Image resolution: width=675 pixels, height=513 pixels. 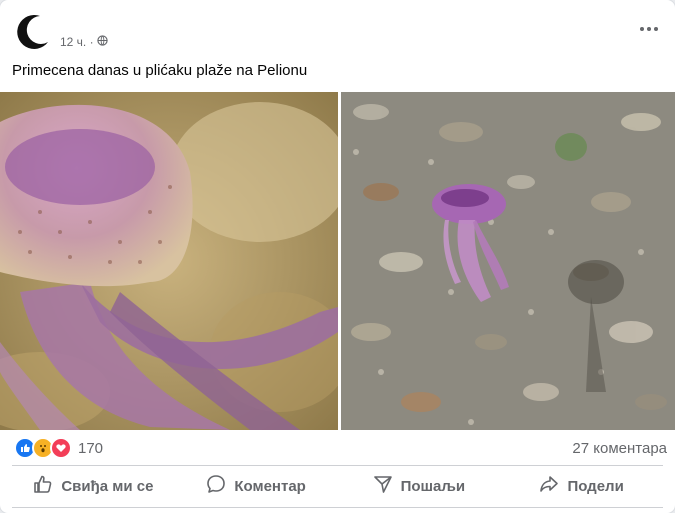 What do you see at coordinates (216, 486) in the screenshot?
I see `comment-icon` at bounding box center [216, 486].